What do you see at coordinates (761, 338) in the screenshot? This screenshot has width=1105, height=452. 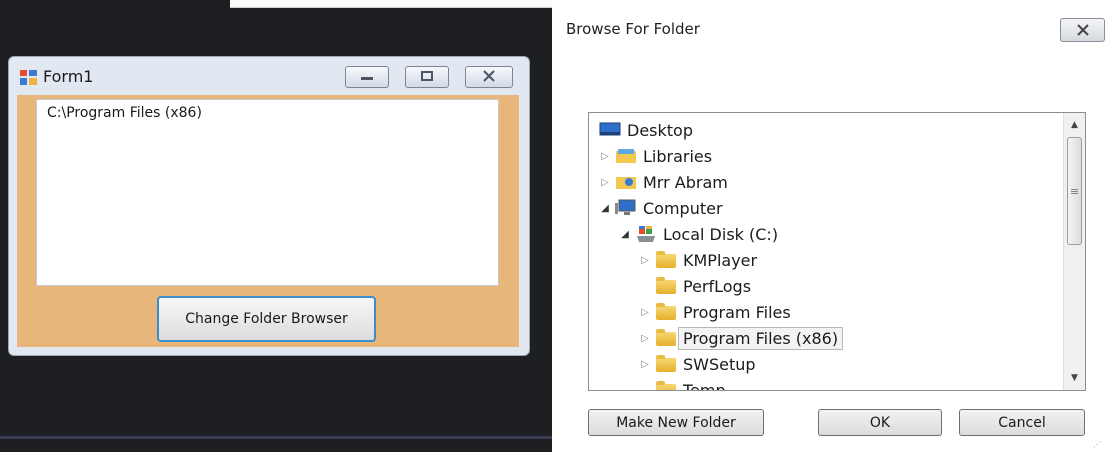 I see `tree-item-label: Program Files (x86)` at bounding box center [761, 338].